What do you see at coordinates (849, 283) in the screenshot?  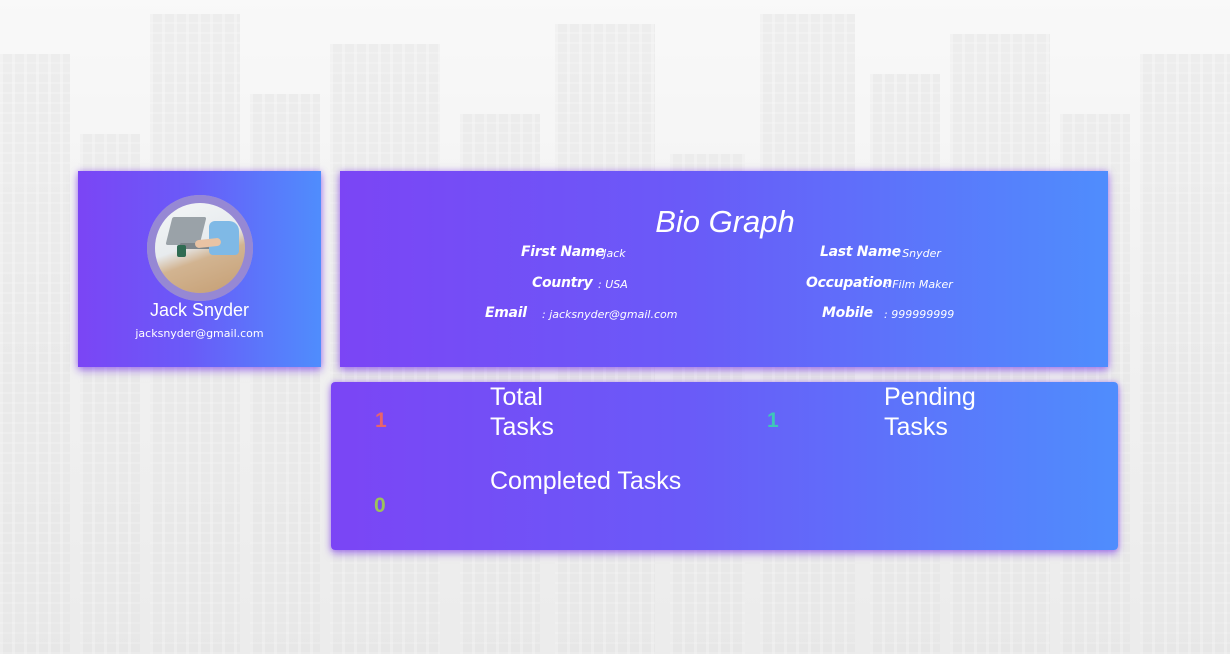 I see `occupation-label: Occupation` at bounding box center [849, 283].